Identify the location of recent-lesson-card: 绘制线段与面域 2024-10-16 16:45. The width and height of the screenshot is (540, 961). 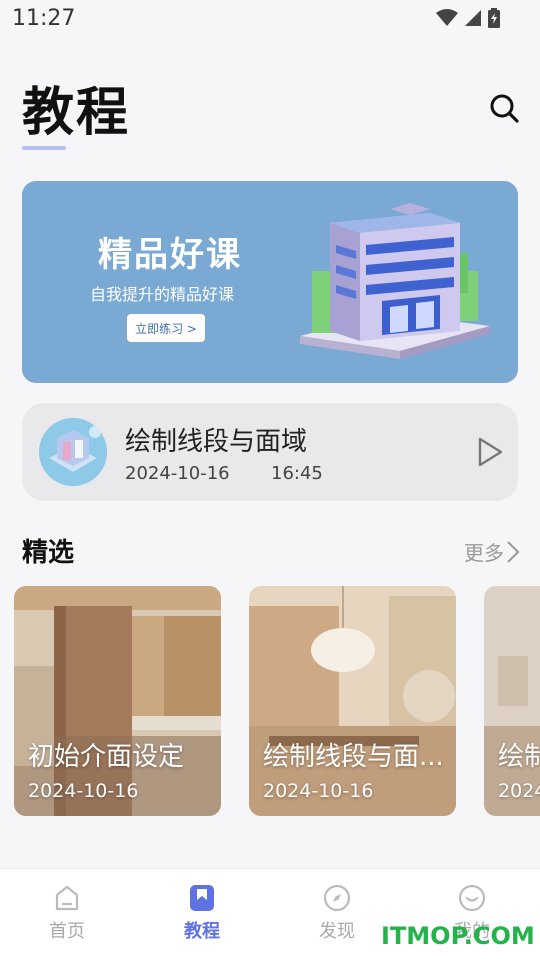
(270, 452).